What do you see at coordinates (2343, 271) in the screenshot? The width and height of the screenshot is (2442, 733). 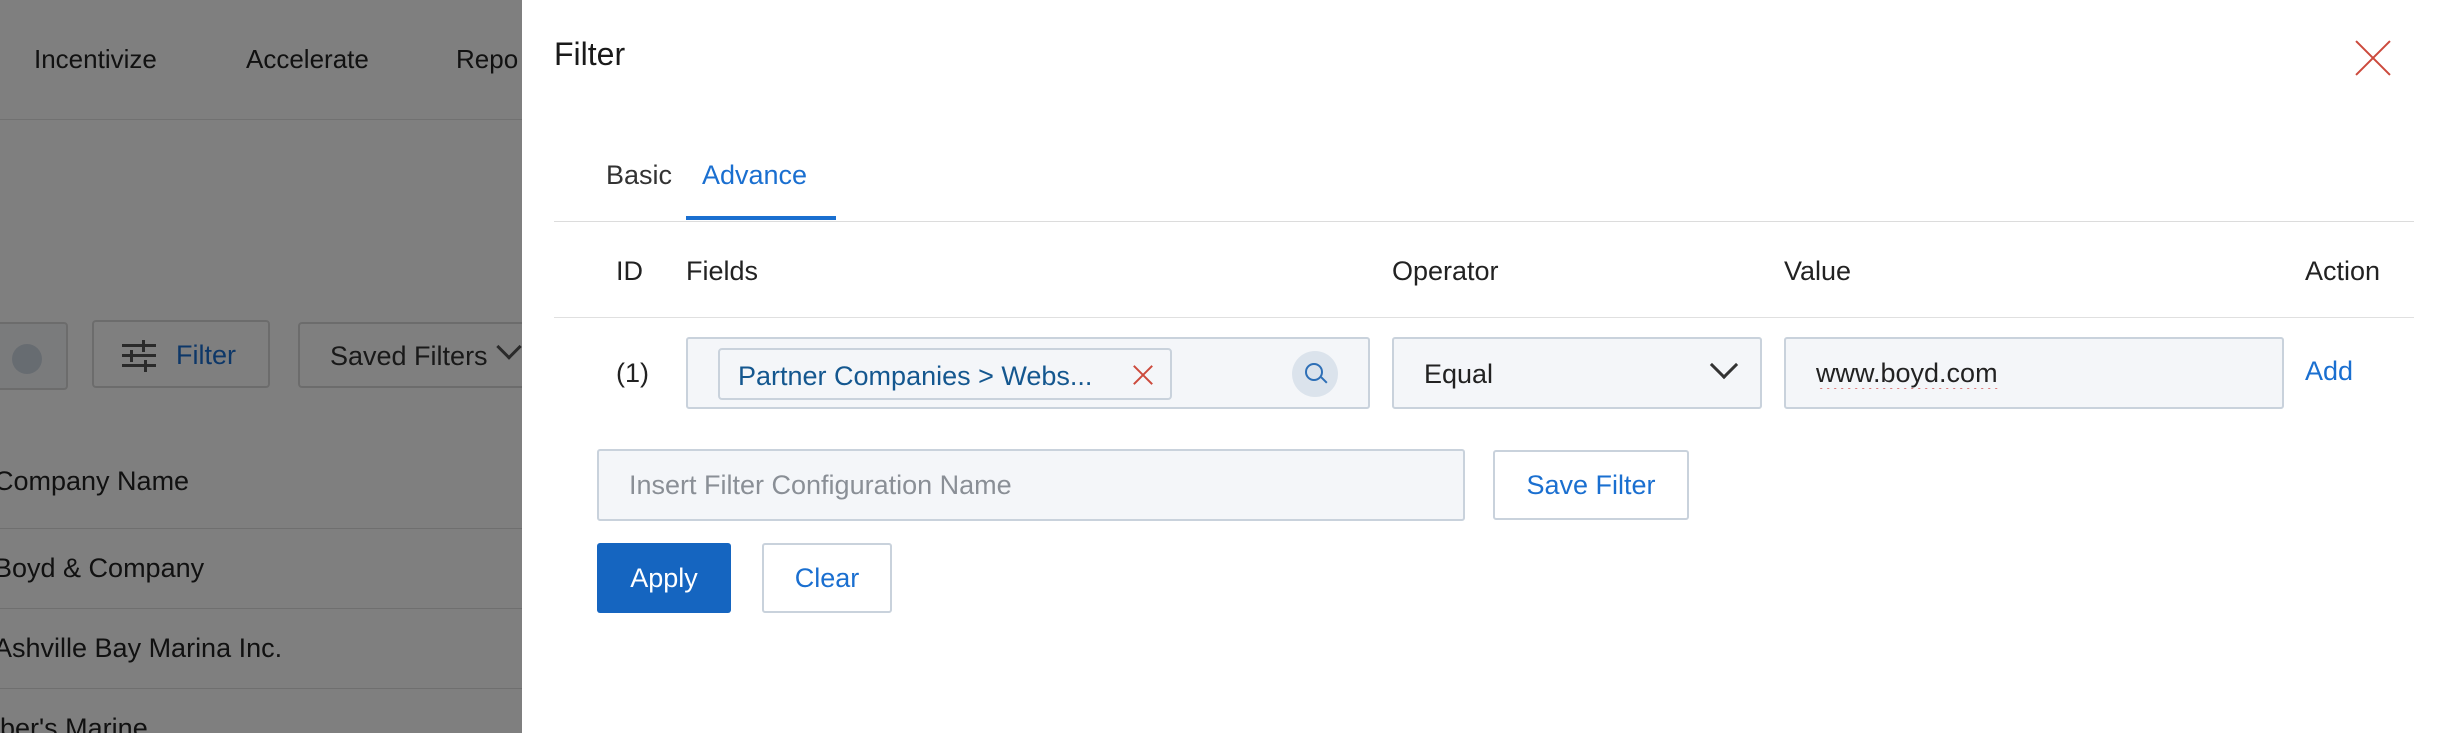 I see `column-header-action: Action` at bounding box center [2343, 271].